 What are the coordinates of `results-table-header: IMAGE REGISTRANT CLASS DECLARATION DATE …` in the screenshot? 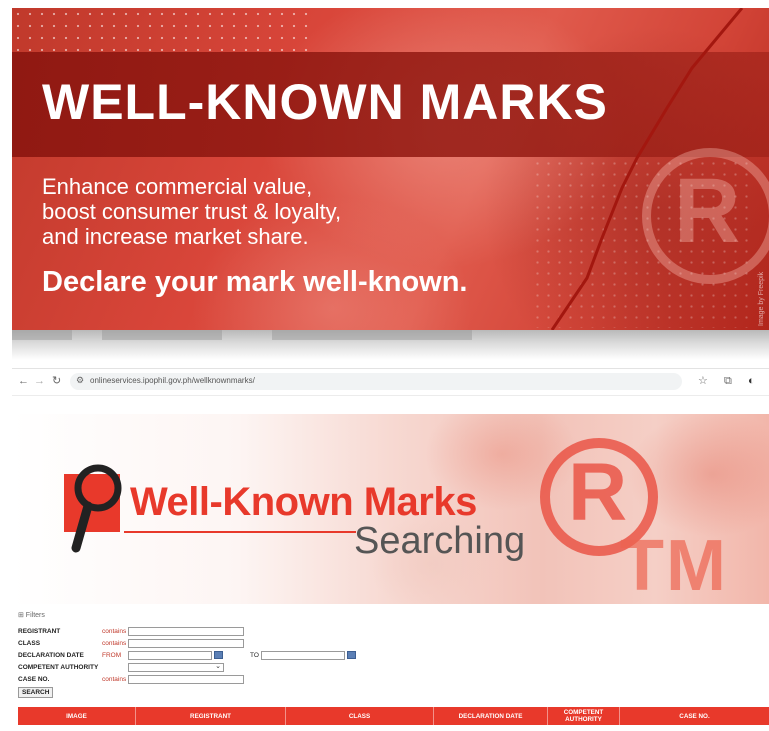 It's located at (393, 716).